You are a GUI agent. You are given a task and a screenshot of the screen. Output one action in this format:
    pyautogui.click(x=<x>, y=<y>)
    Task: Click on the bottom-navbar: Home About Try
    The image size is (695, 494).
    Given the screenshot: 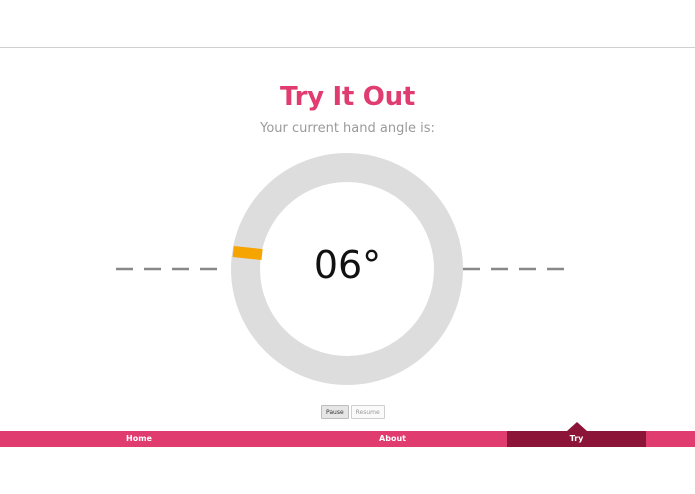 What is the action you would take?
    pyautogui.click(x=347, y=439)
    